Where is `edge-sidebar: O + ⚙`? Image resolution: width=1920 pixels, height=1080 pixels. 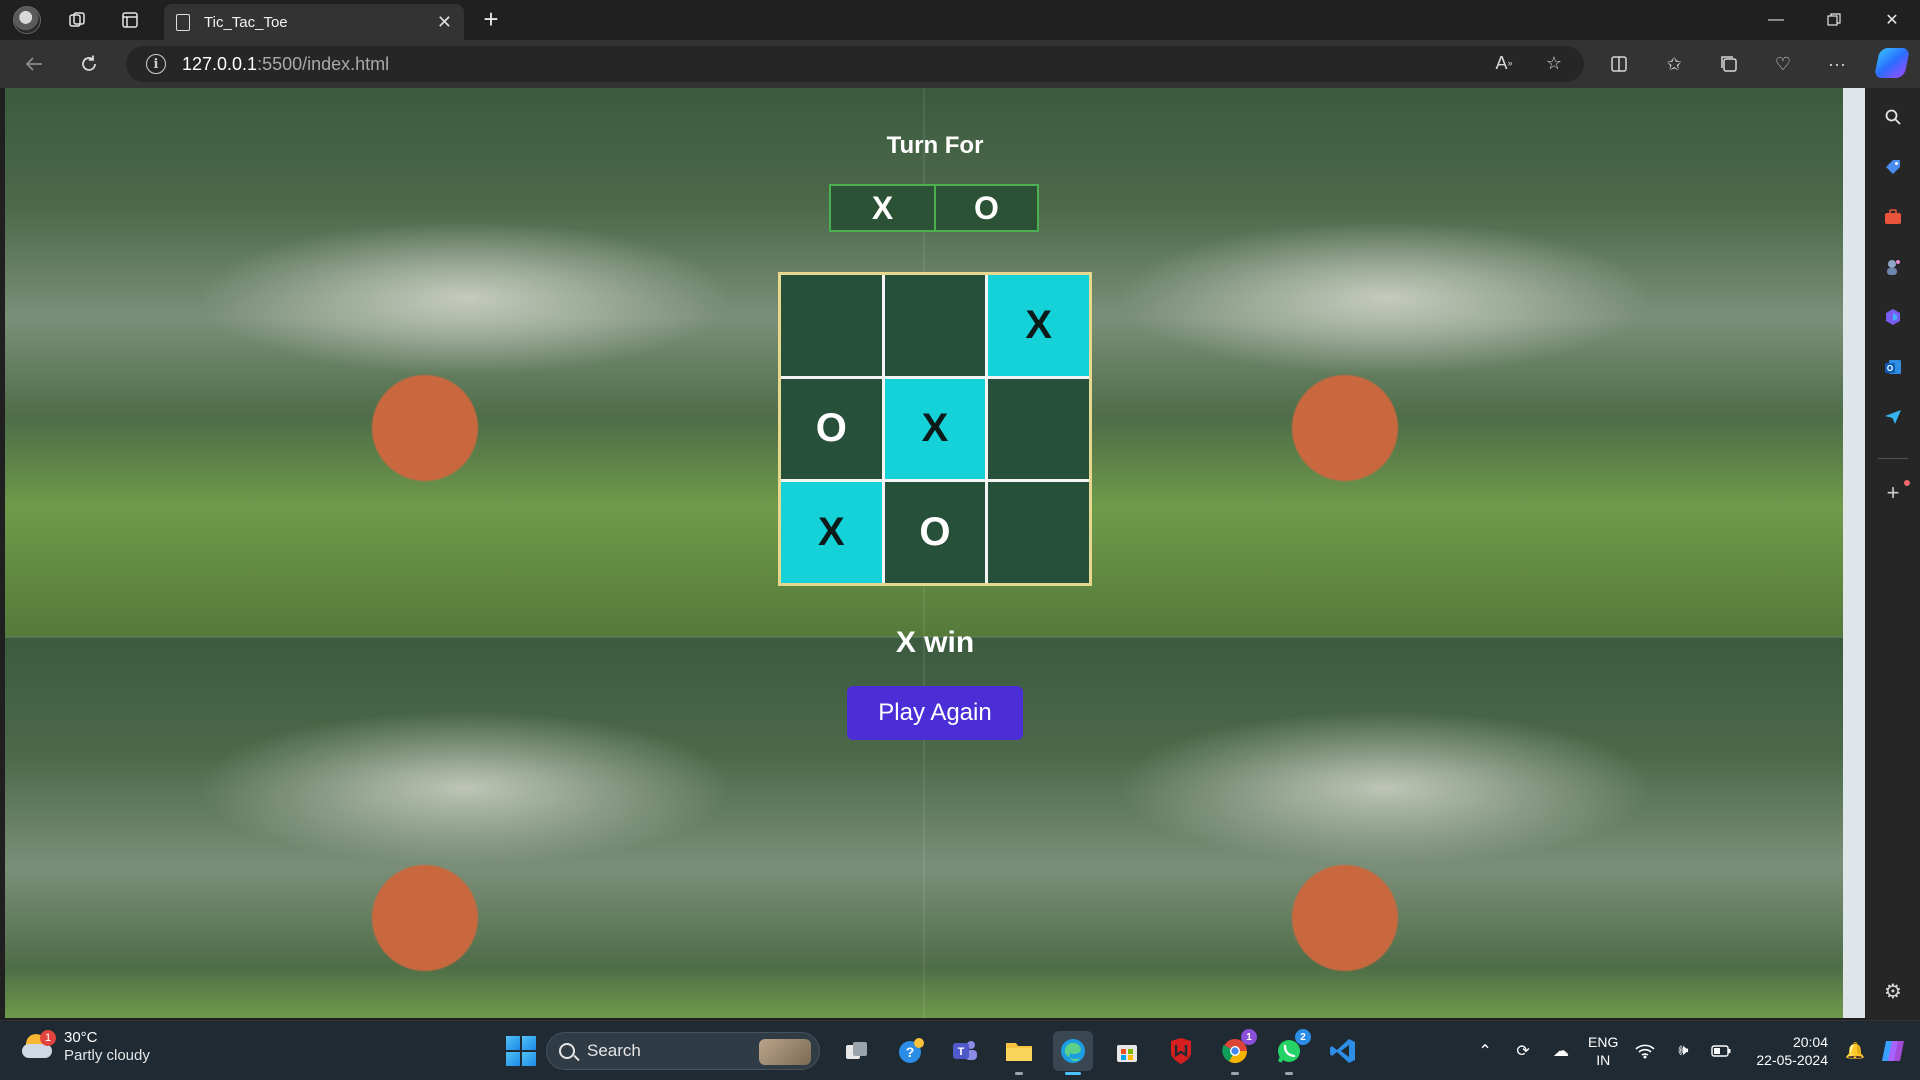 edge-sidebar: O + ⚙ is located at coordinates (1893, 554).